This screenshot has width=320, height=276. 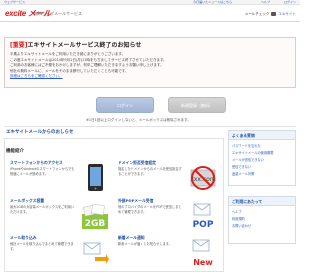 What do you see at coordinates (203, 178) in the screenshot?
I see `block-icon: xxx.com` at bounding box center [203, 178].